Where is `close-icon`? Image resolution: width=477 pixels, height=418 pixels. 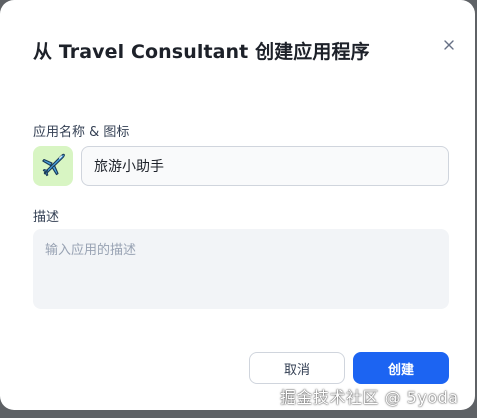 close-icon is located at coordinates (449, 45).